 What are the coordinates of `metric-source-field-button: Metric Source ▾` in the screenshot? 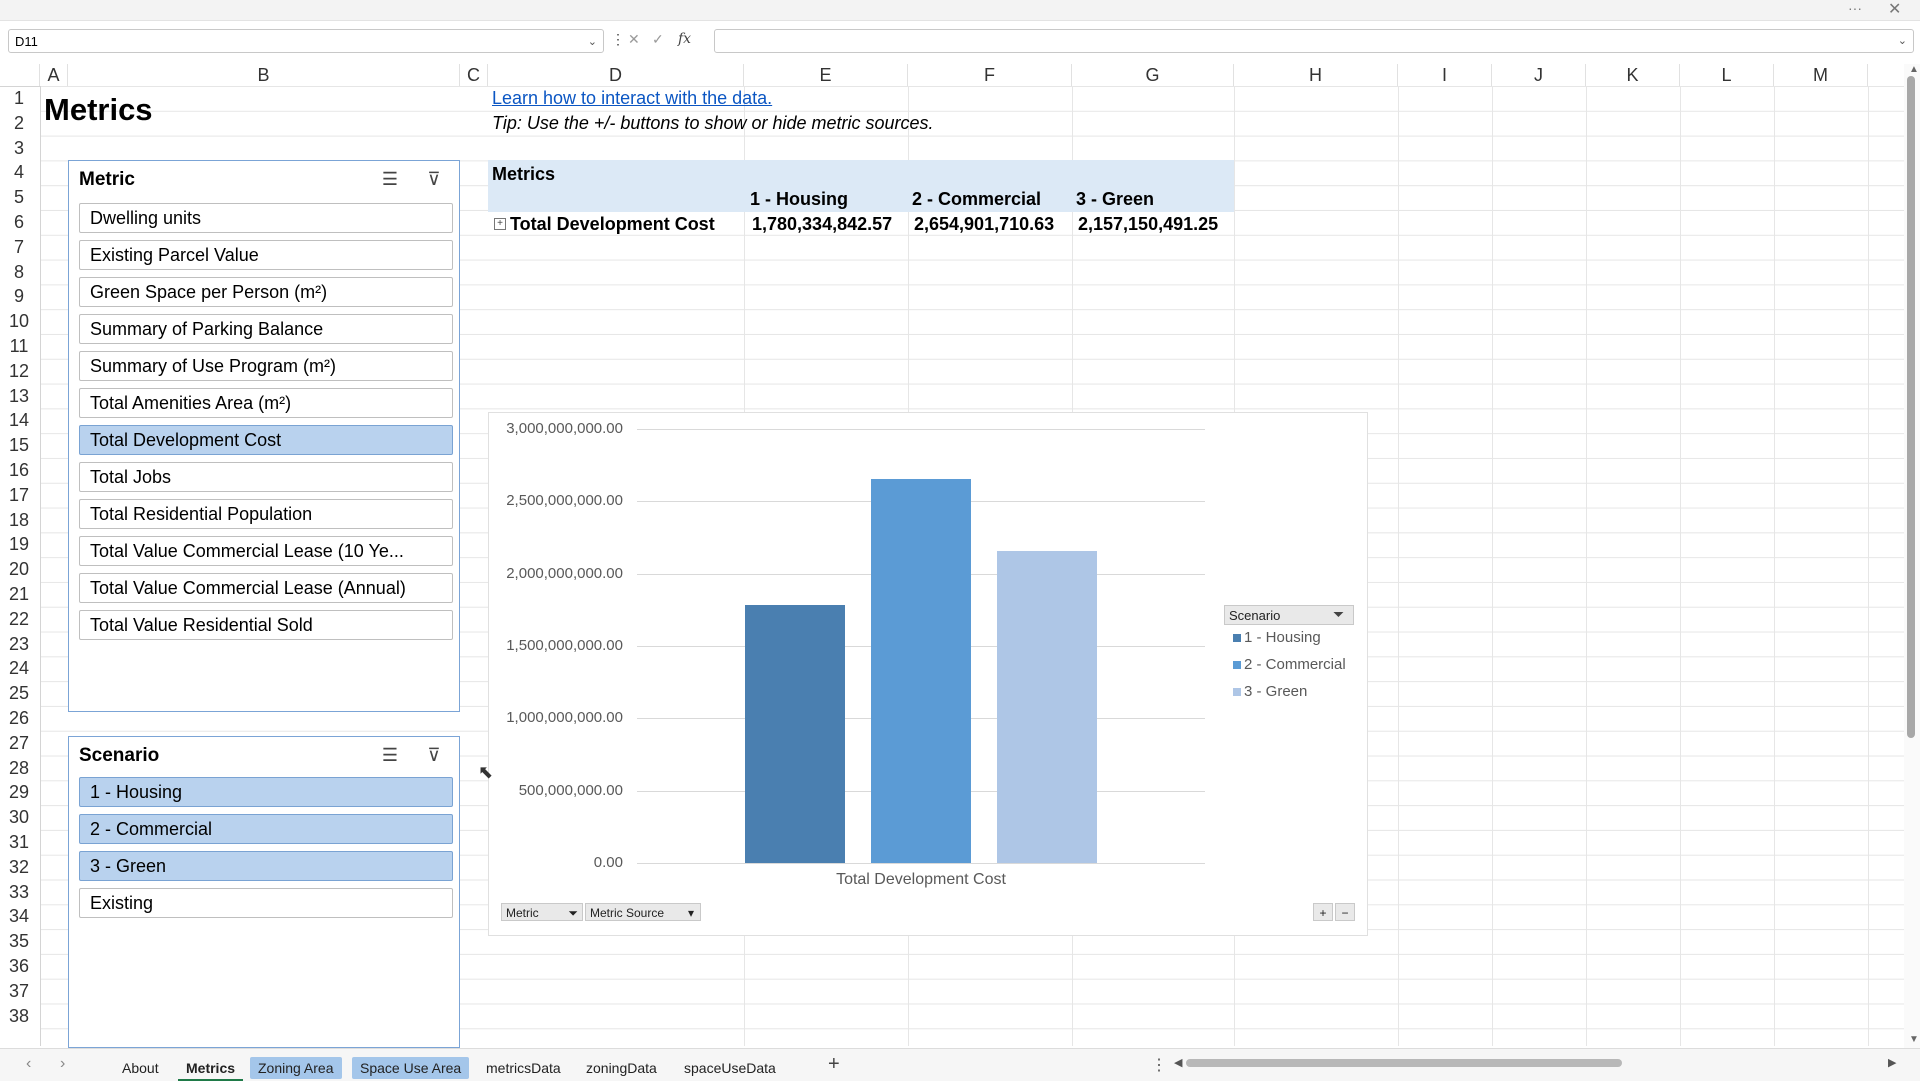 It's located at (643, 912).